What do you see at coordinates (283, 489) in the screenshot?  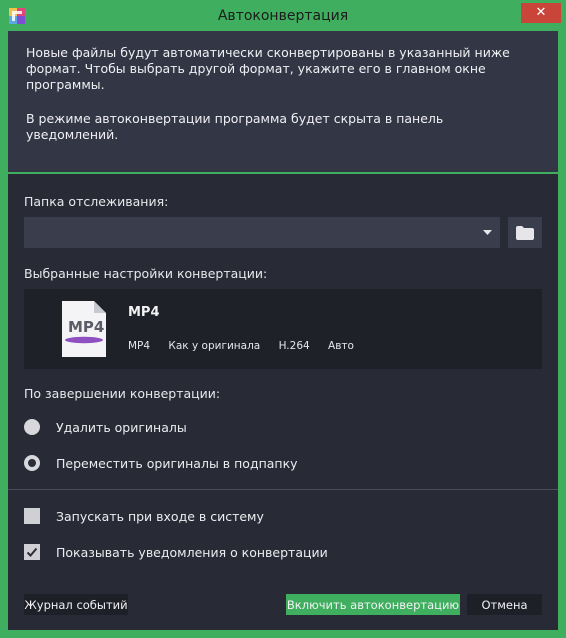 I see `section-divider` at bounding box center [283, 489].